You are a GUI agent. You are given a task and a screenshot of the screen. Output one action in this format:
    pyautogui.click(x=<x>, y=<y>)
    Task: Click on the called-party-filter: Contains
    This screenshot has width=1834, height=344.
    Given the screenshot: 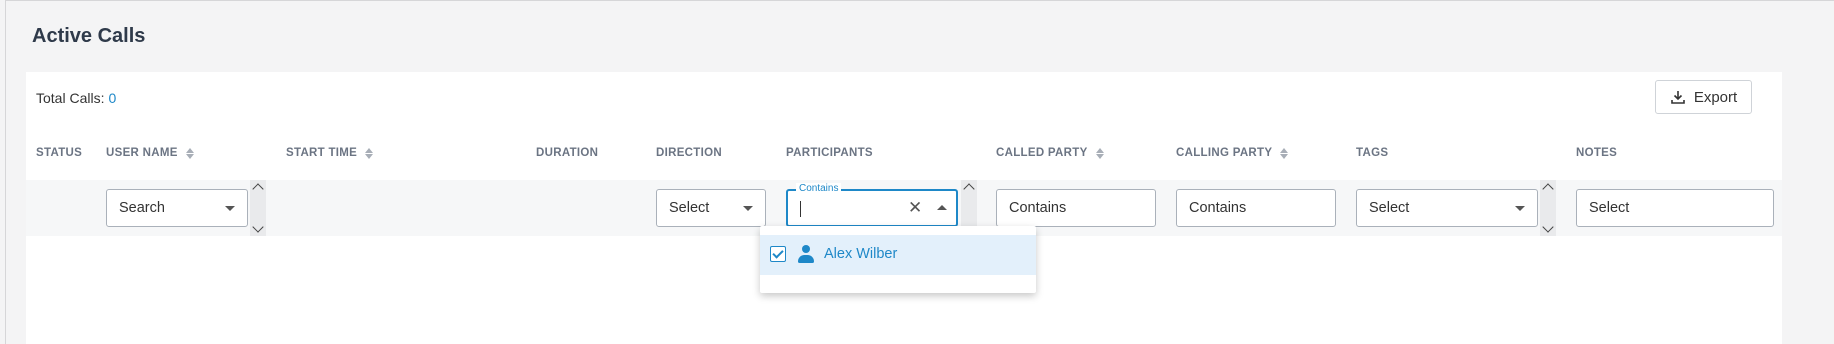 What is the action you would take?
    pyautogui.click(x=1076, y=208)
    